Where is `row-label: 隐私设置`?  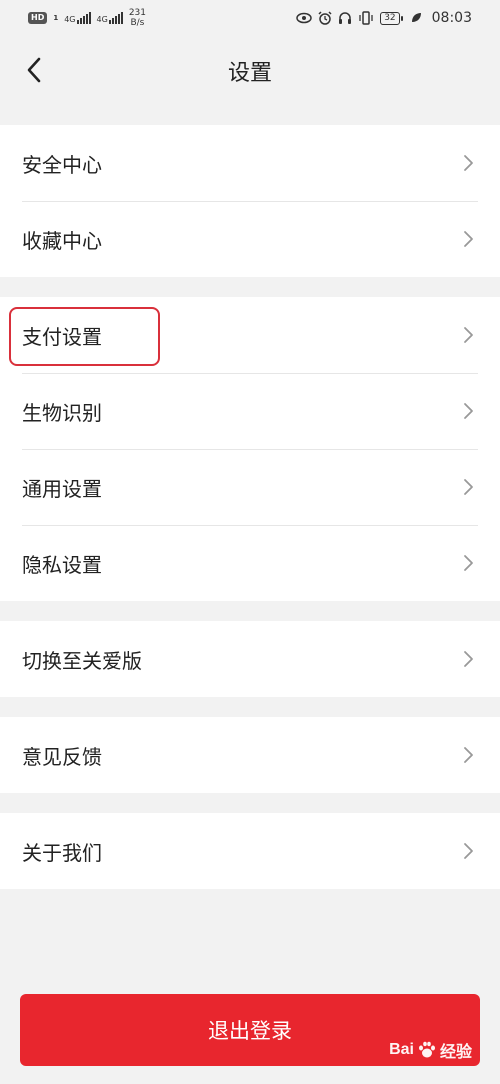
row-label: 隐私设置 is located at coordinates (62, 564).